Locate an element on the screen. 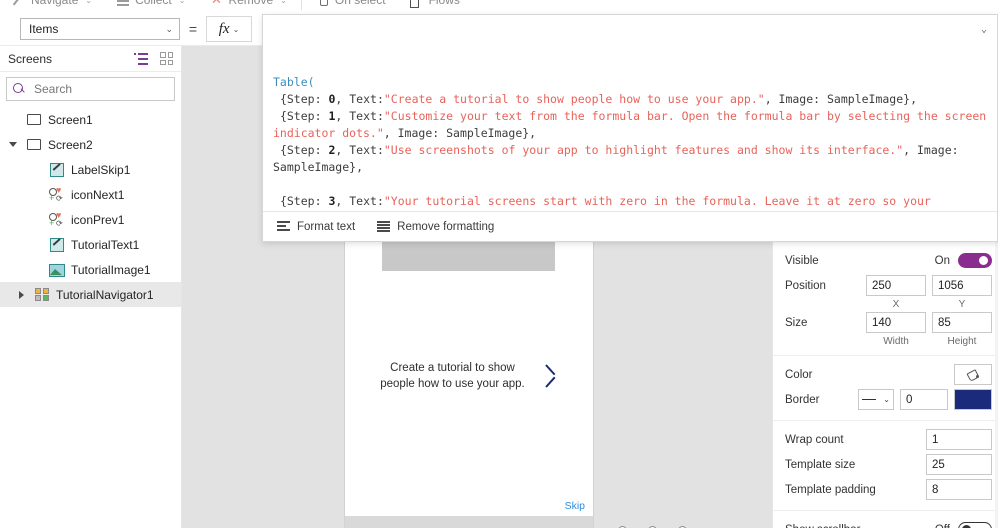  tree-item-iconprev1: +⟳ iconPrev1 is located at coordinates (90, 219).